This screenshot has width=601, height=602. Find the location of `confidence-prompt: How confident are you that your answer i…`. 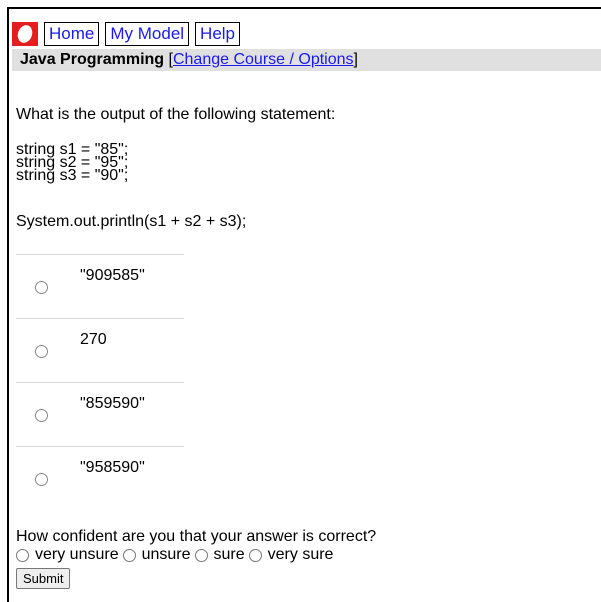

confidence-prompt: How confident are you that your answer i… is located at coordinates (196, 536).